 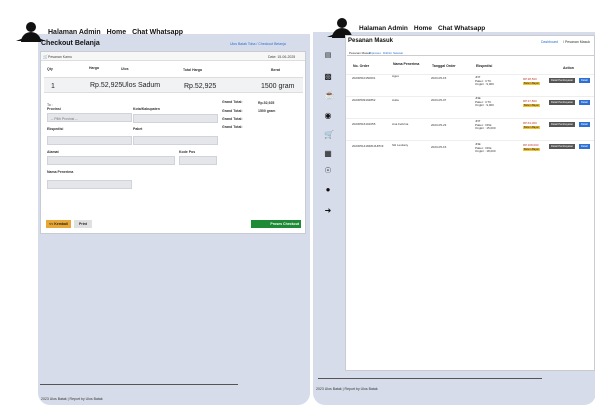 What do you see at coordinates (141, 85) in the screenshot?
I see `row-ulos: Ulos Sadum` at bounding box center [141, 85].